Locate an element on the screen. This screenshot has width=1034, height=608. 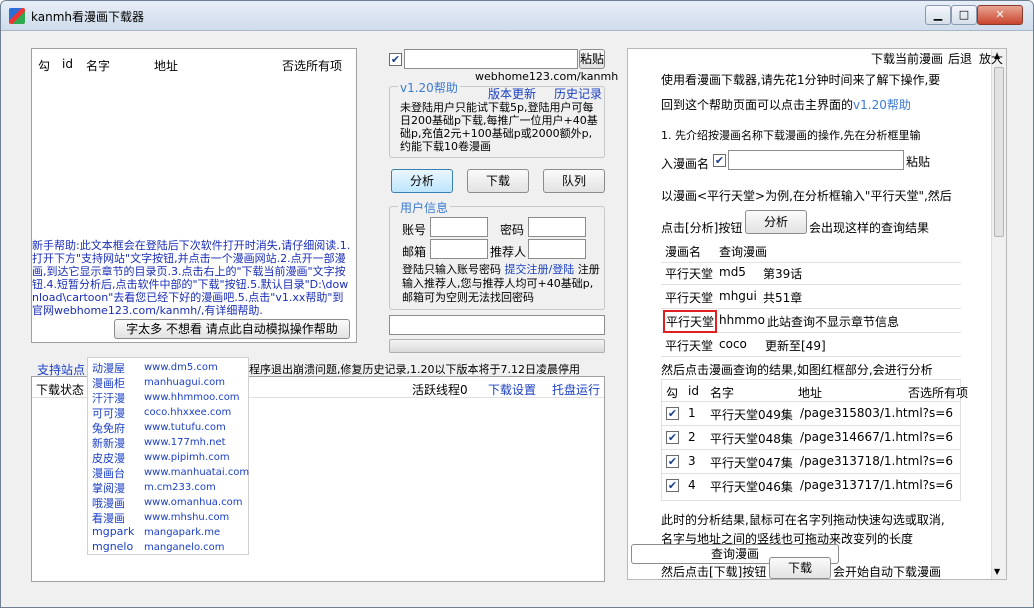
site-url: www.dm5.com is located at coordinates (181, 367).